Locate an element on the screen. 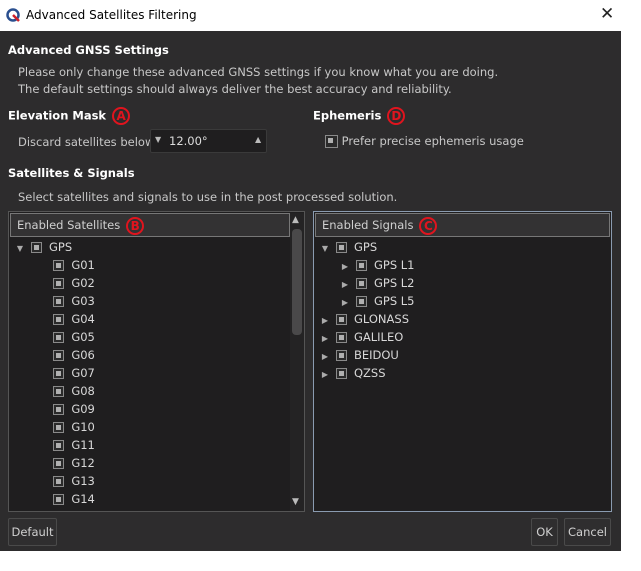 This screenshot has width=641, height=571. satellite-item: G11 is located at coordinates (74, 445).